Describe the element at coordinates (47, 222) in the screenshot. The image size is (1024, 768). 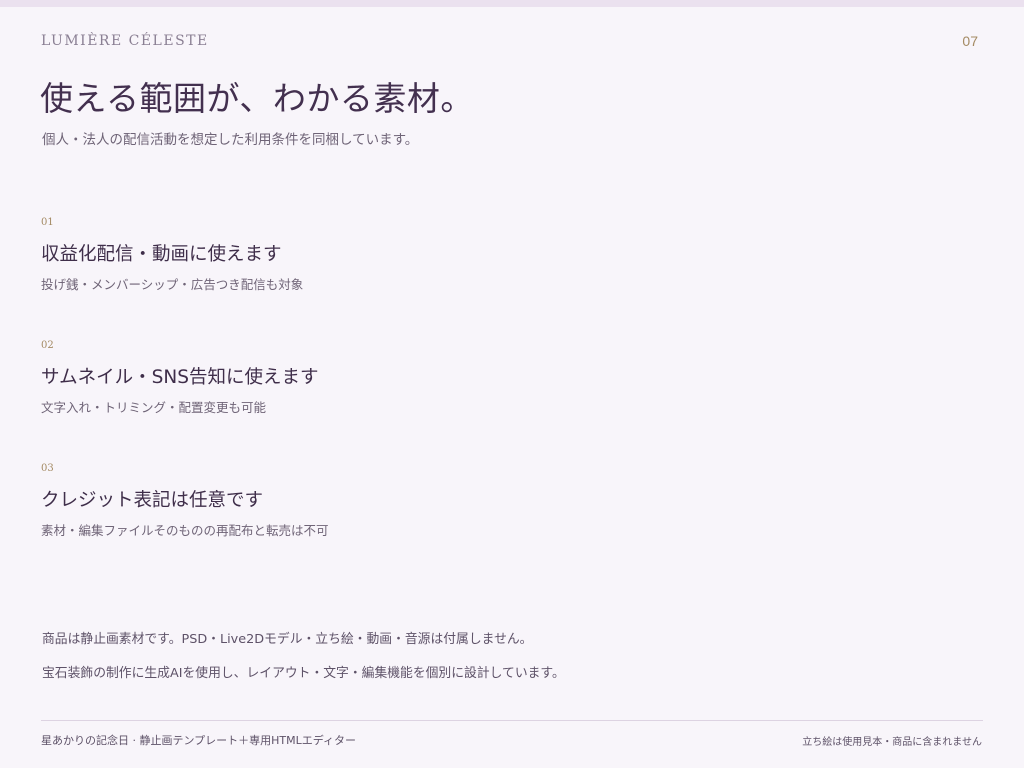
I see `feature-number: 01` at that location.